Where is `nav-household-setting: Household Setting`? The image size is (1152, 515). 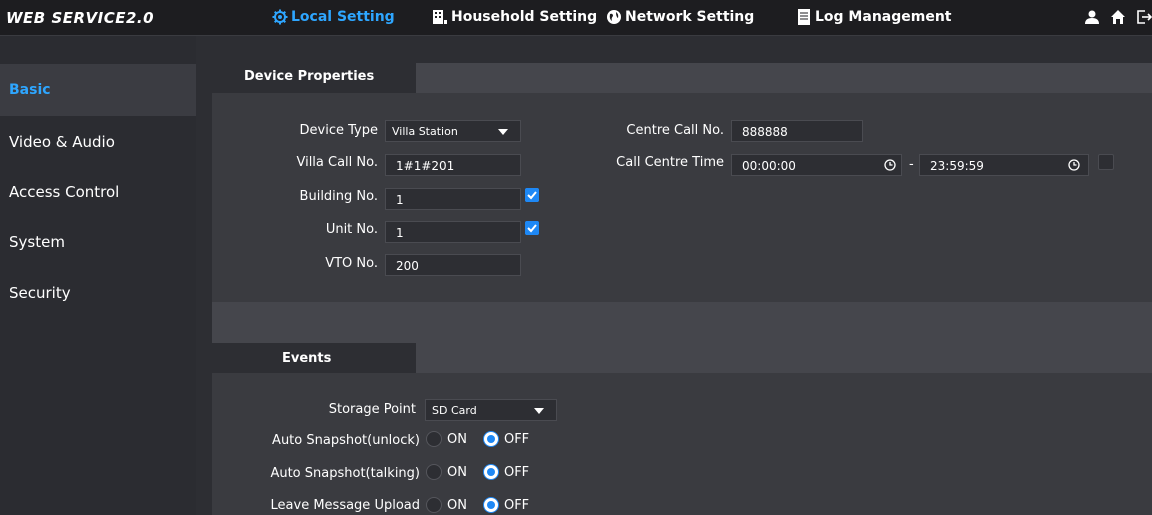 nav-household-setting: Household Setting is located at coordinates (514, 17).